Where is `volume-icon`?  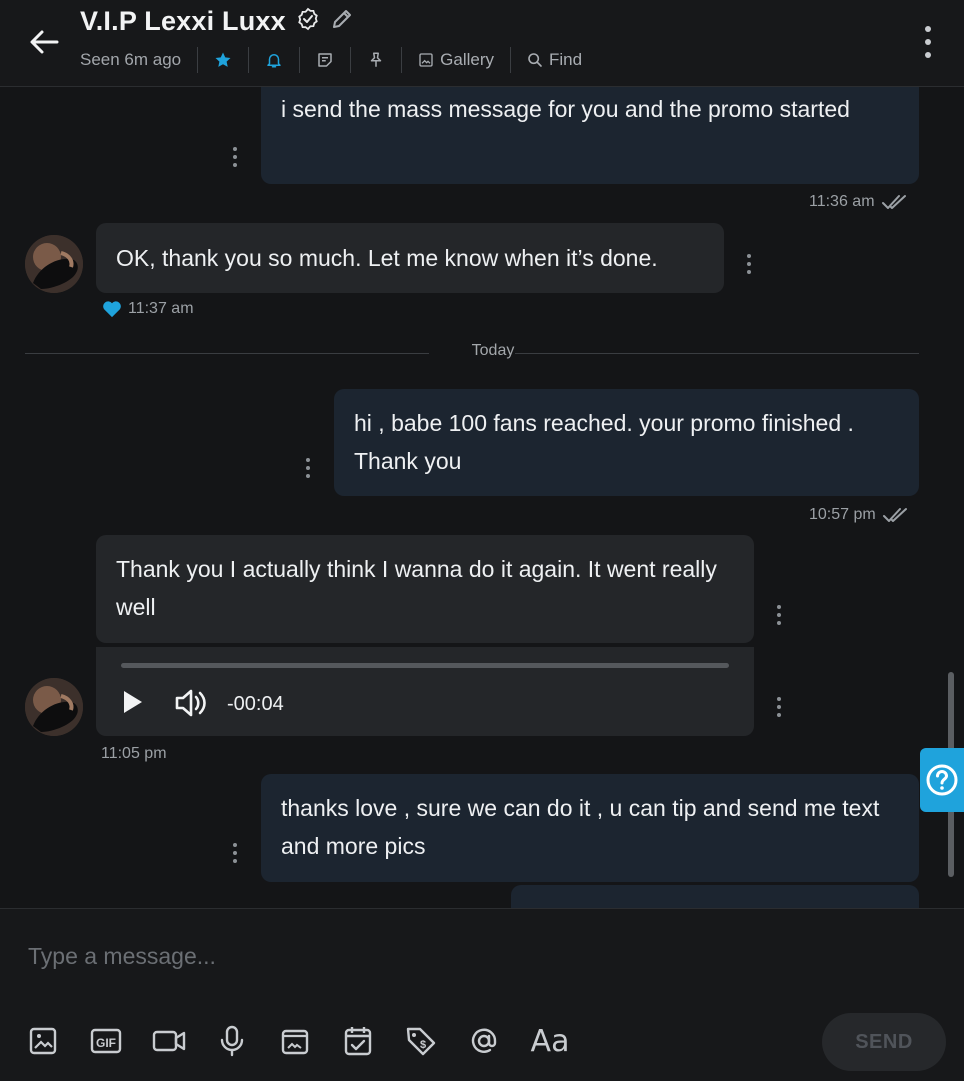 volume-icon is located at coordinates (191, 705).